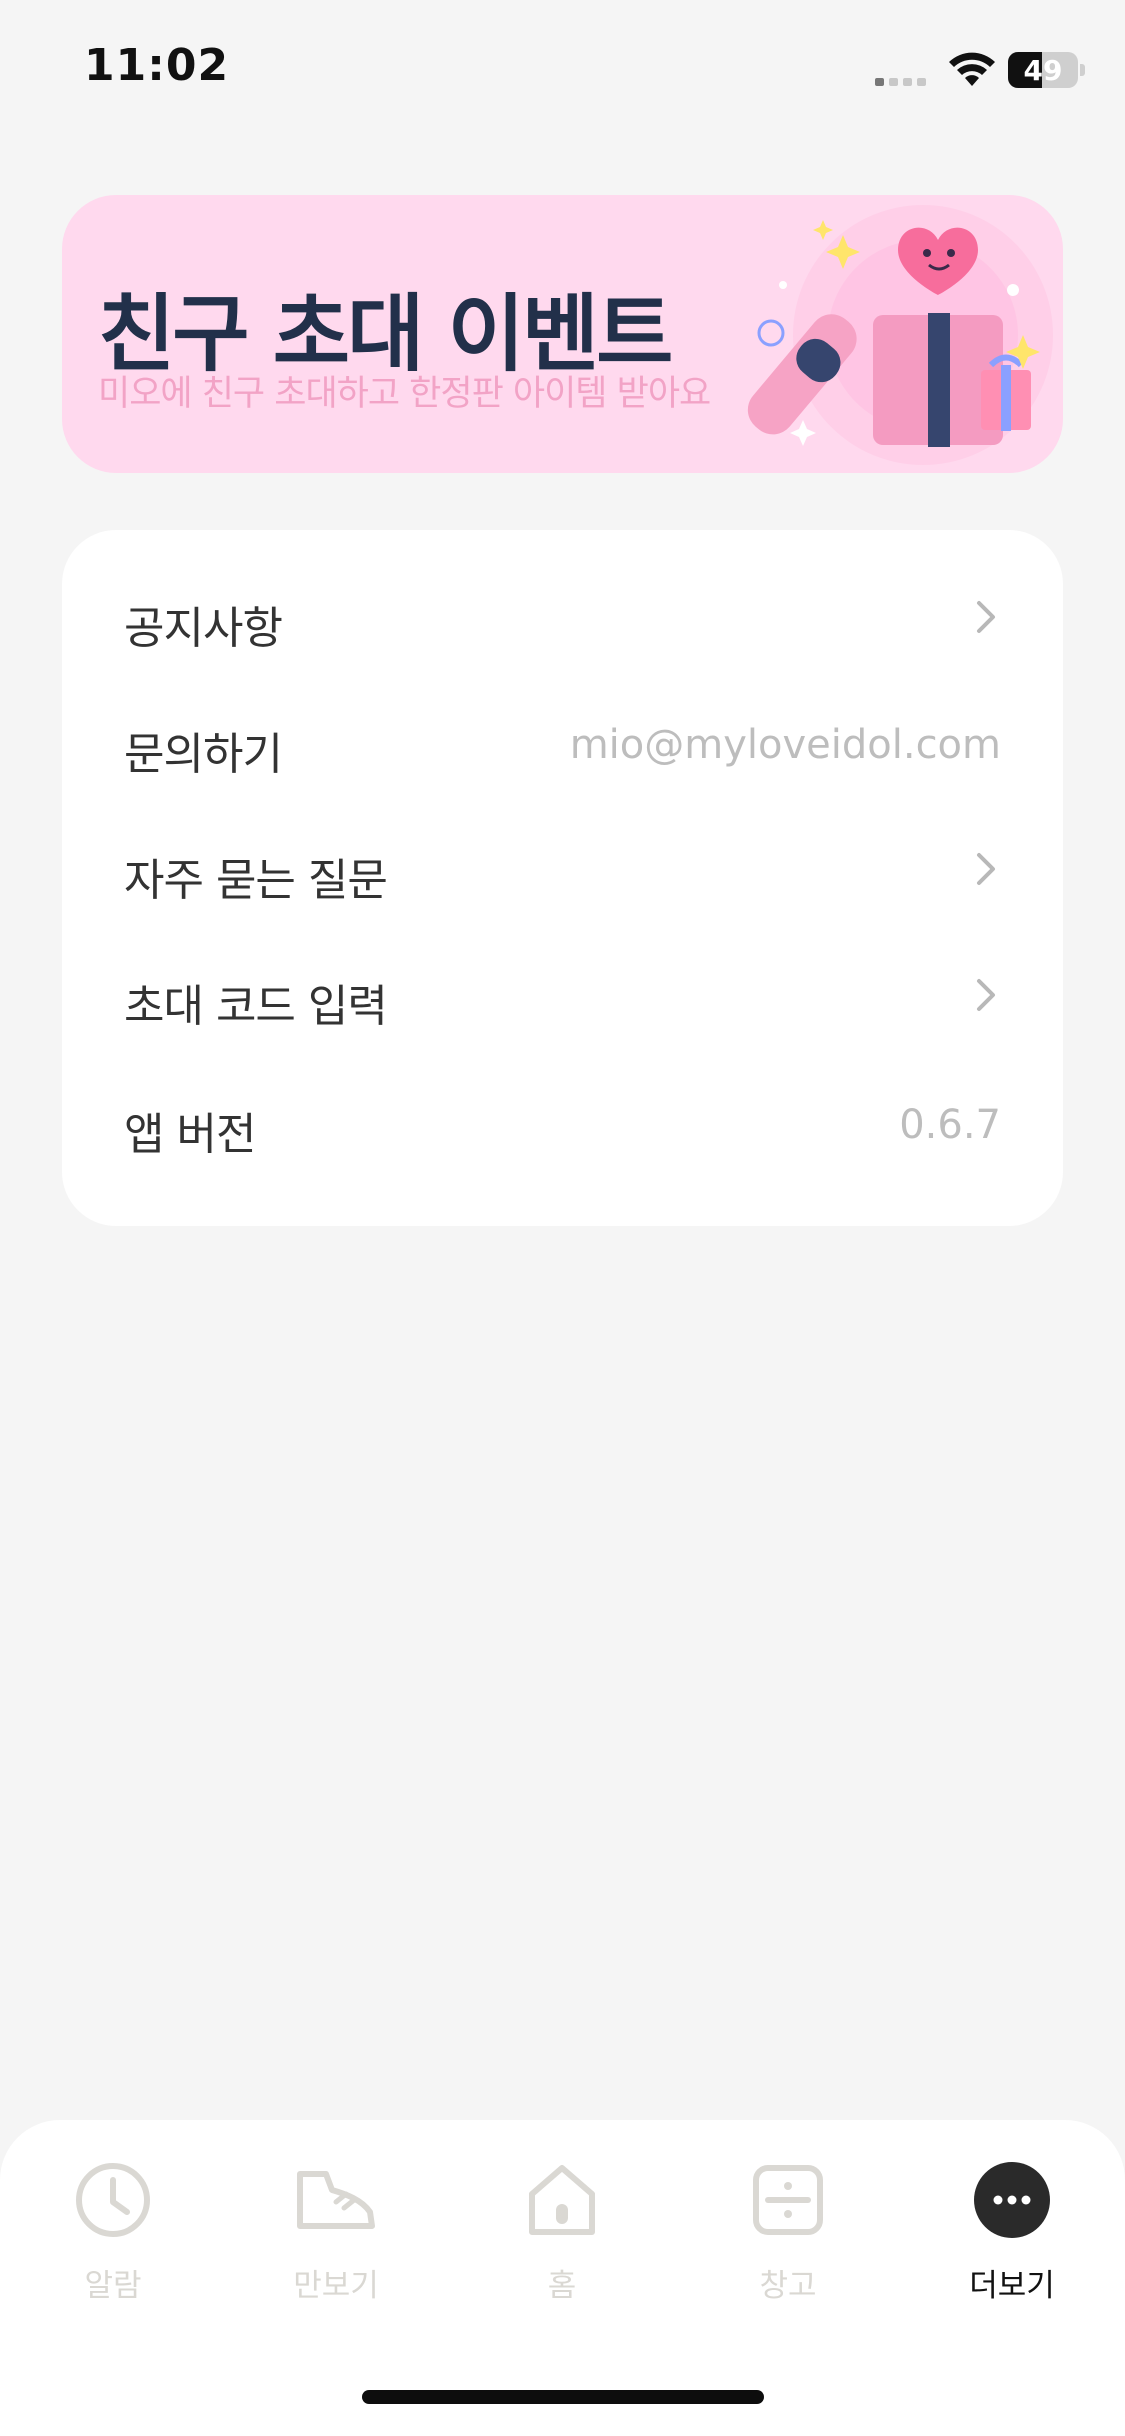  What do you see at coordinates (785, 745) in the screenshot?
I see `contact-email: mio@myloveidol.com` at bounding box center [785, 745].